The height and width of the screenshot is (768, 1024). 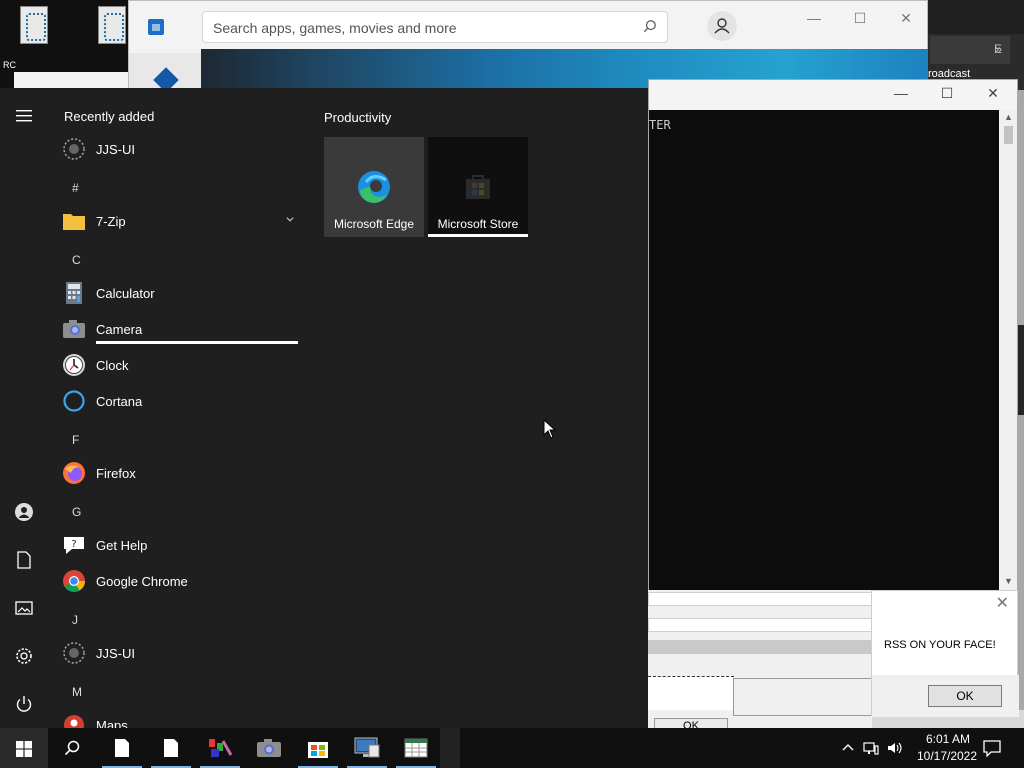 What do you see at coordinates (318, 748) in the screenshot?
I see `taskbar-app-store` at bounding box center [318, 748].